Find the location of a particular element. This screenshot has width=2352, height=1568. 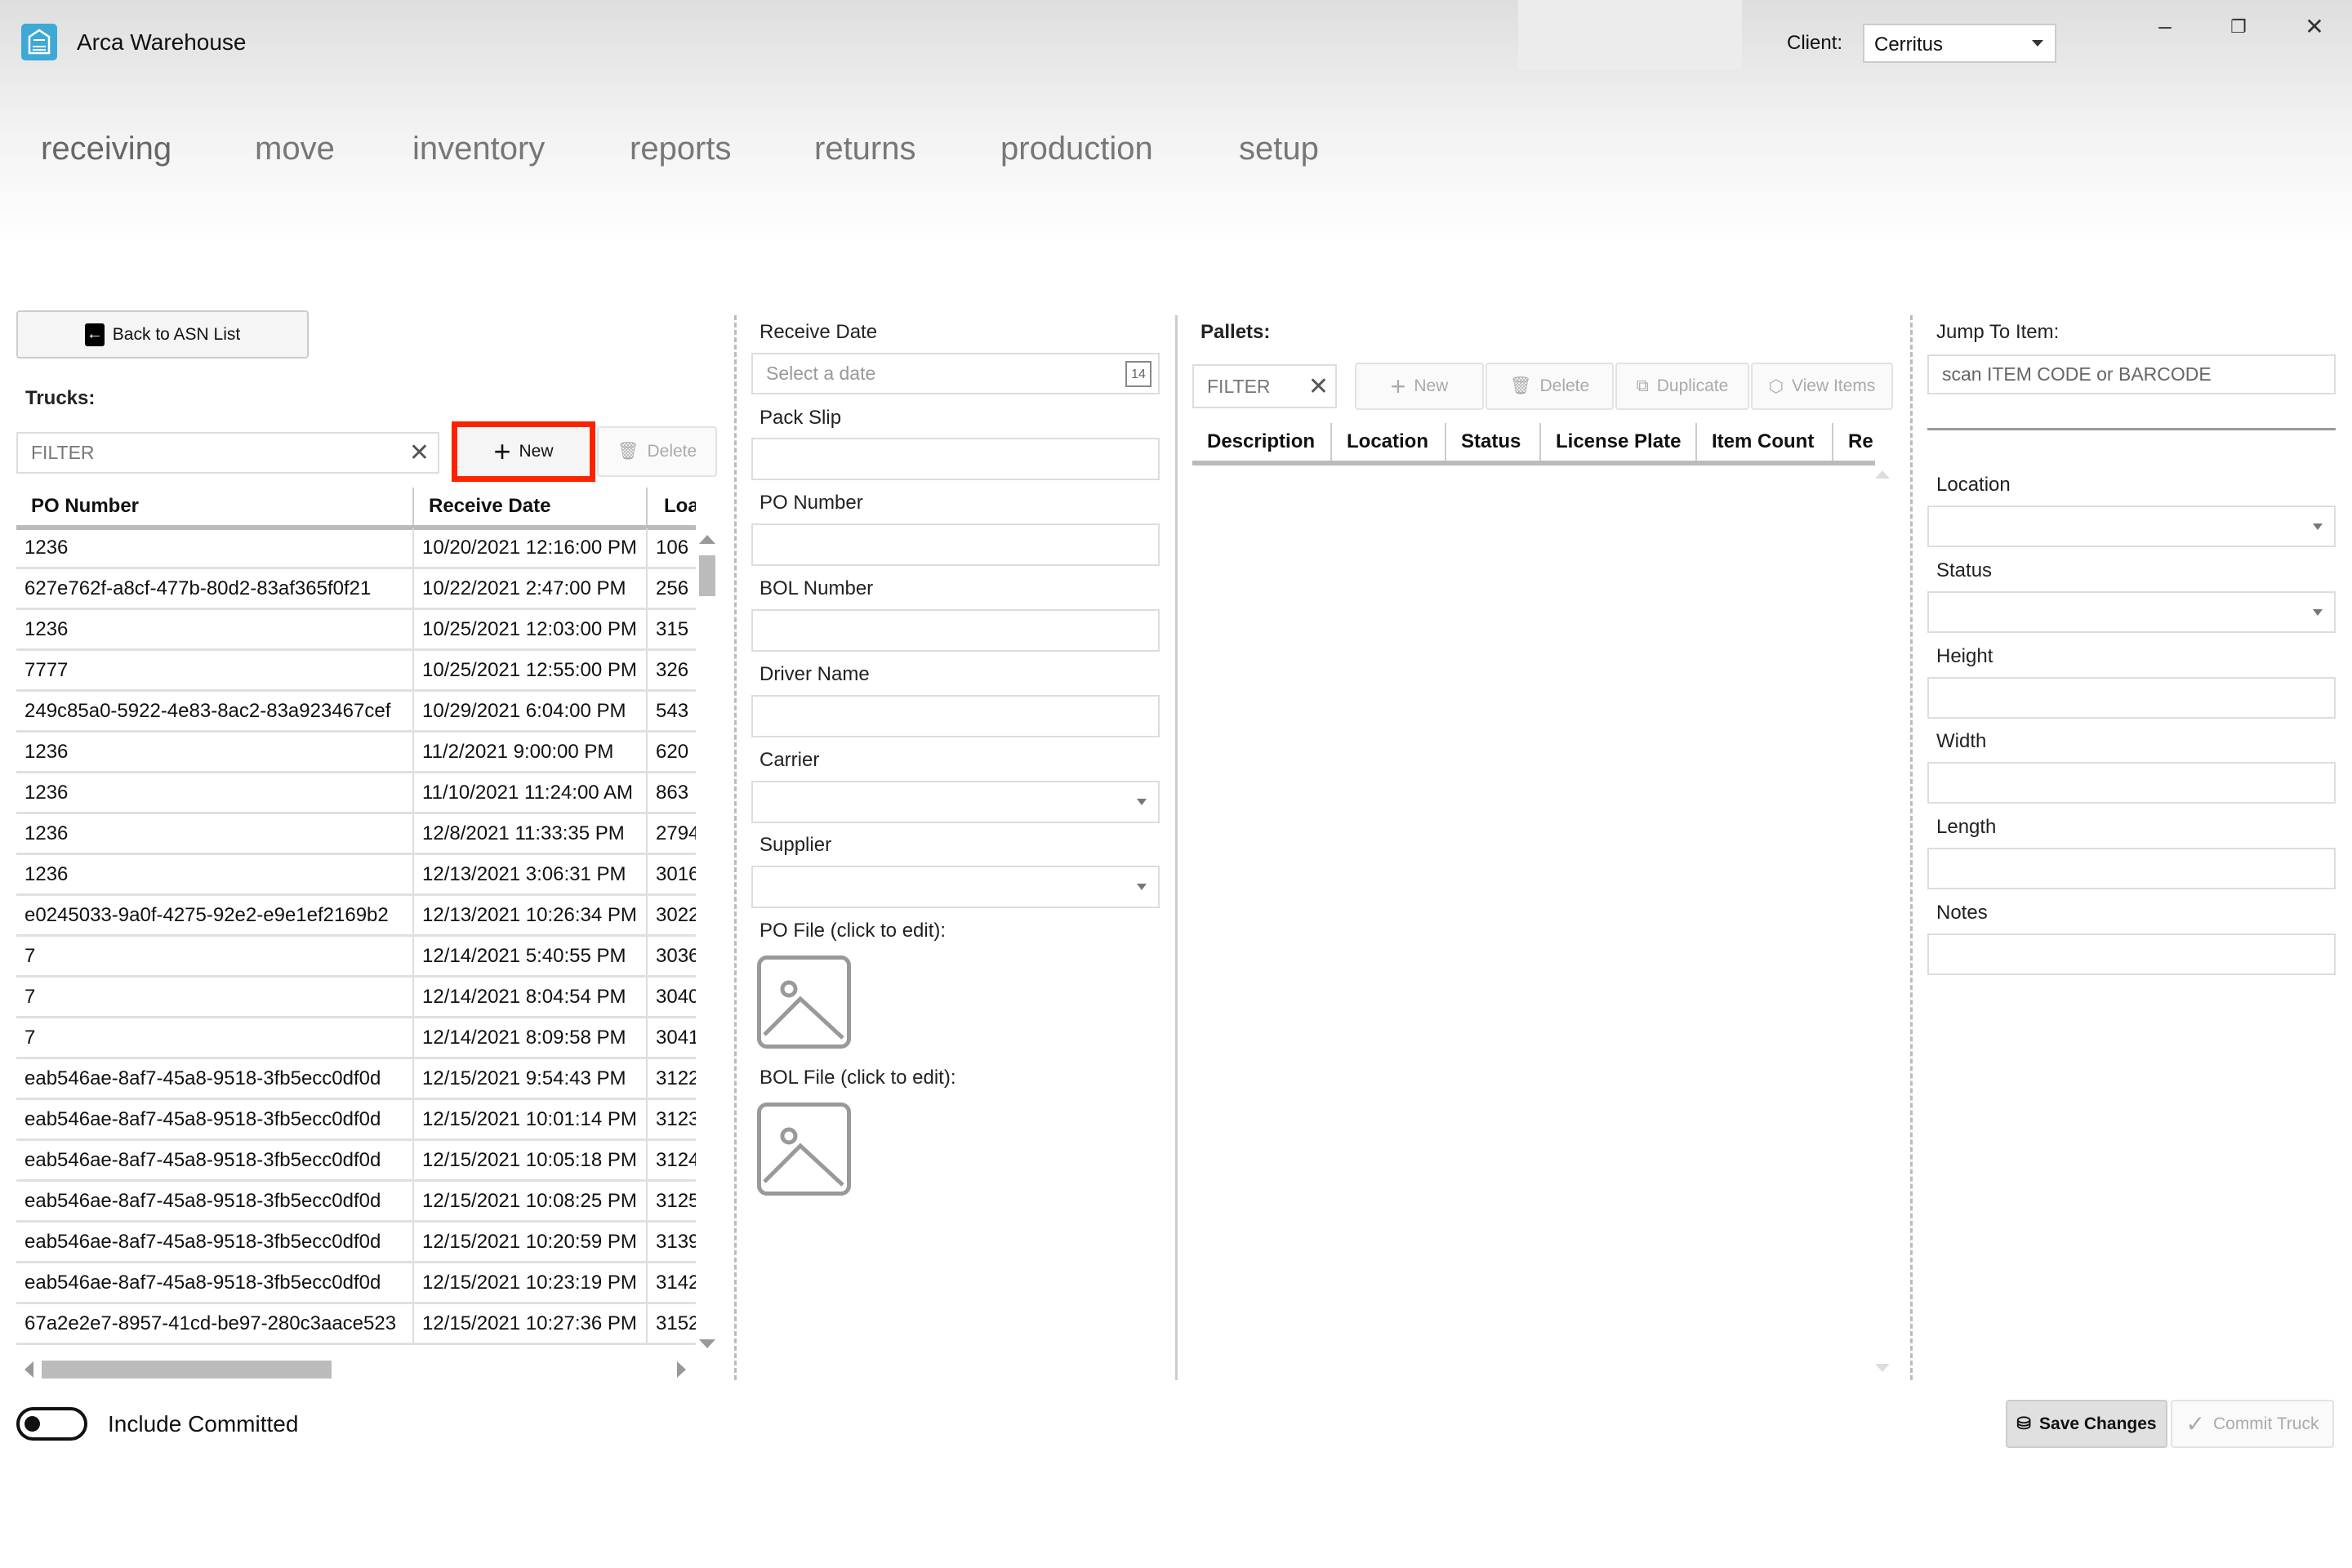

duplicate-pallet-button: ⧉ Duplicate is located at coordinates (1682, 386).